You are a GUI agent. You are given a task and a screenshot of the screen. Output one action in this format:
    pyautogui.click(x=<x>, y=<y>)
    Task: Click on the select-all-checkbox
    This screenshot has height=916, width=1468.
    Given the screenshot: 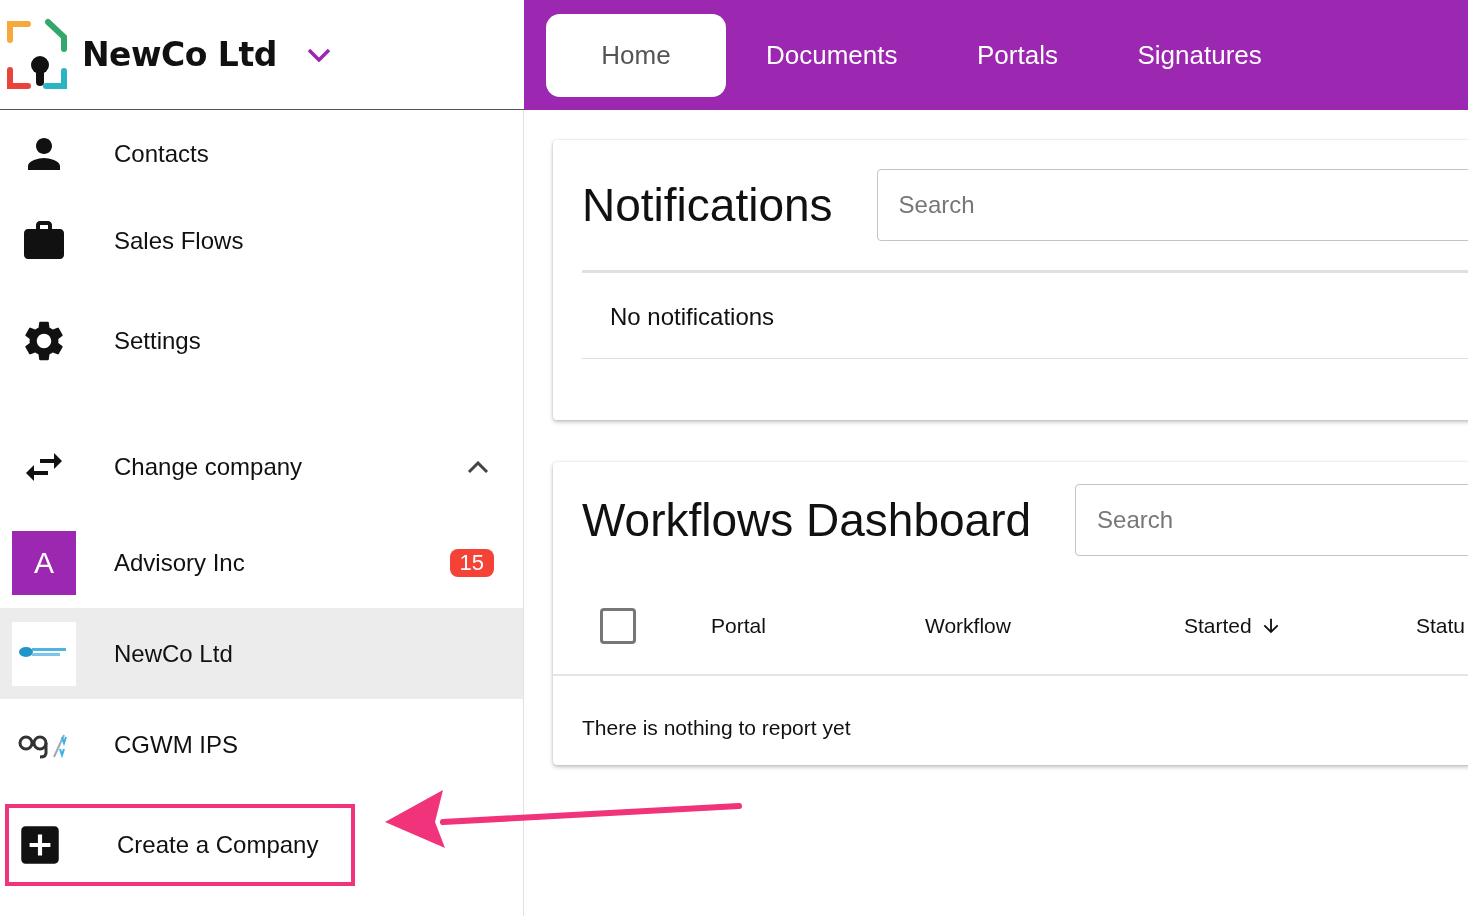 What is the action you would take?
    pyautogui.click(x=618, y=625)
    